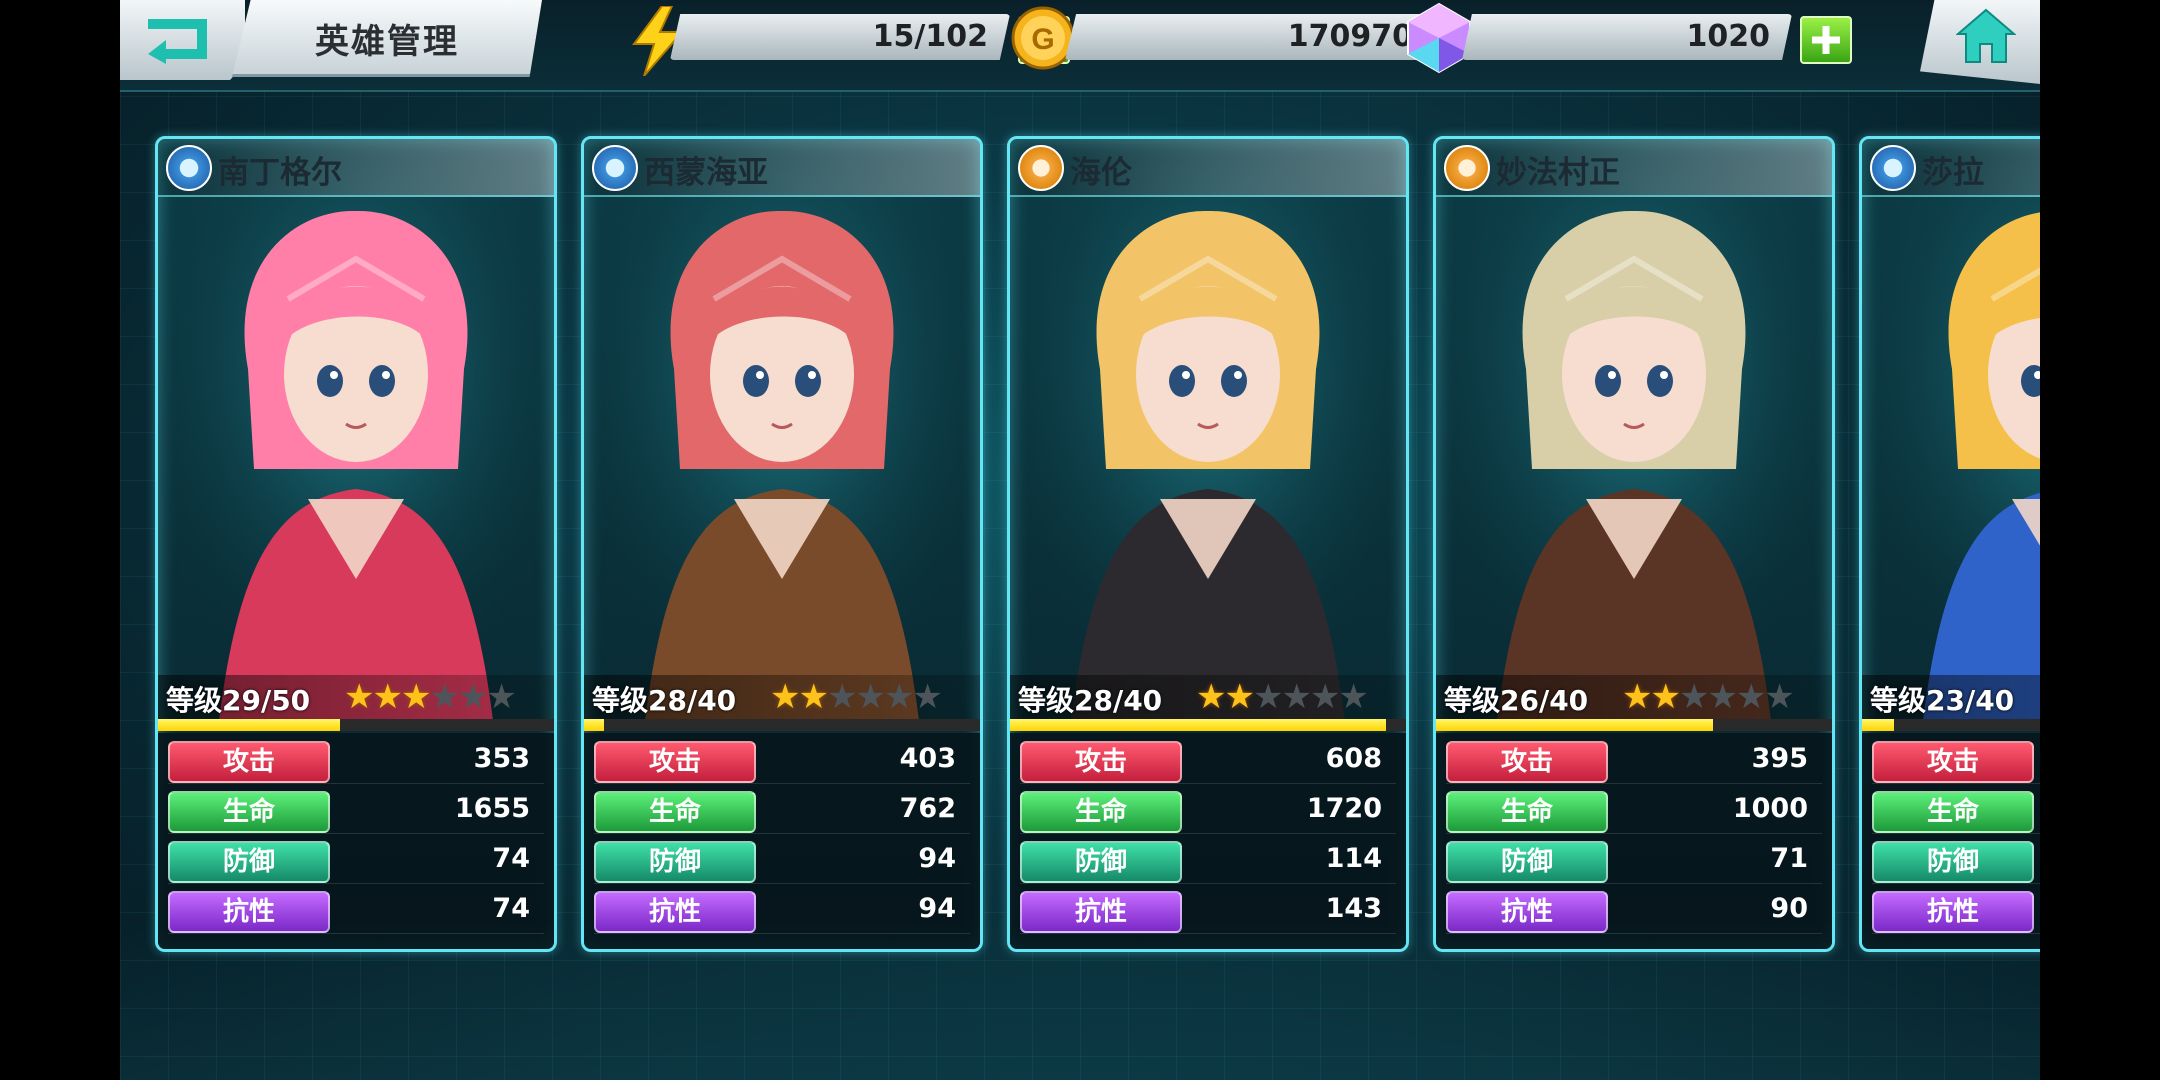 The width and height of the screenshot is (2160, 1080). I want to click on defense-value: 94, so click(937, 858).